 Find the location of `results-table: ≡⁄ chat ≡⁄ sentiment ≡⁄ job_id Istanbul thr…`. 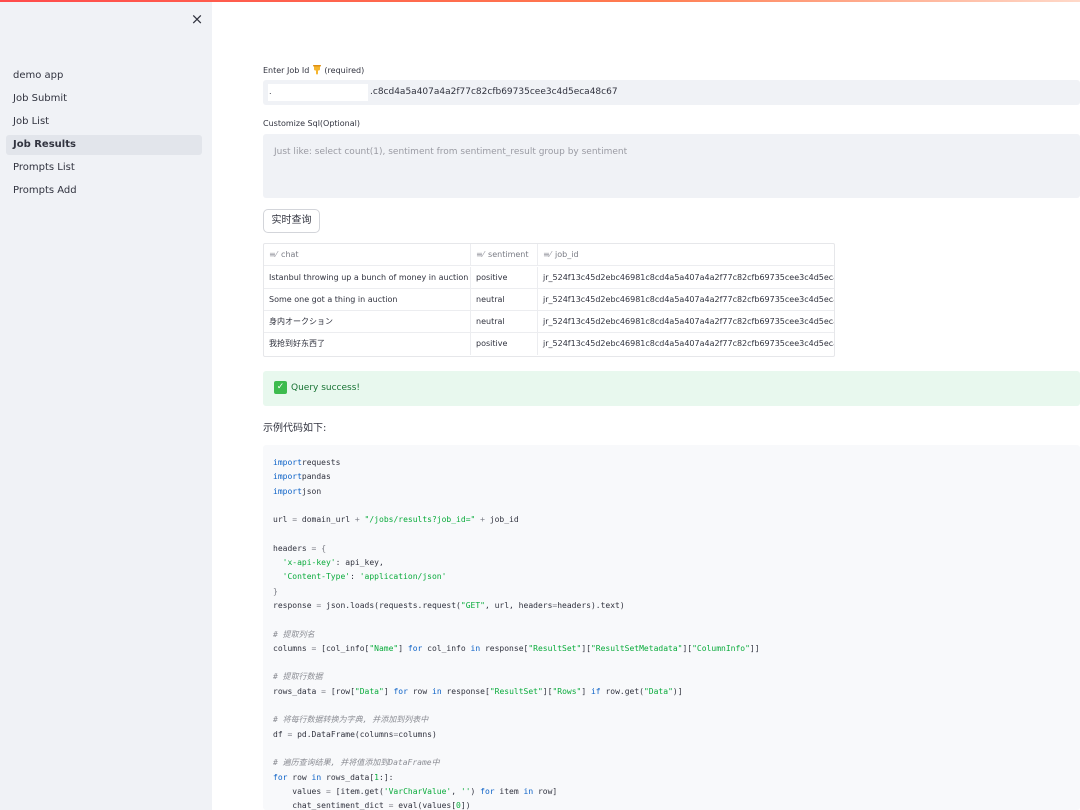

results-table: ≡⁄ chat ≡⁄ sentiment ≡⁄ job_id Istanbul thr… is located at coordinates (549, 300).